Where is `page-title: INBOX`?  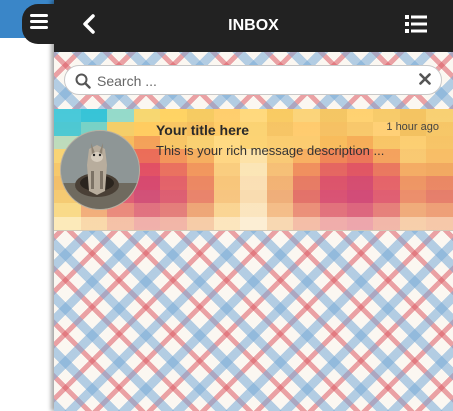 page-title: INBOX is located at coordinates (253, 25).